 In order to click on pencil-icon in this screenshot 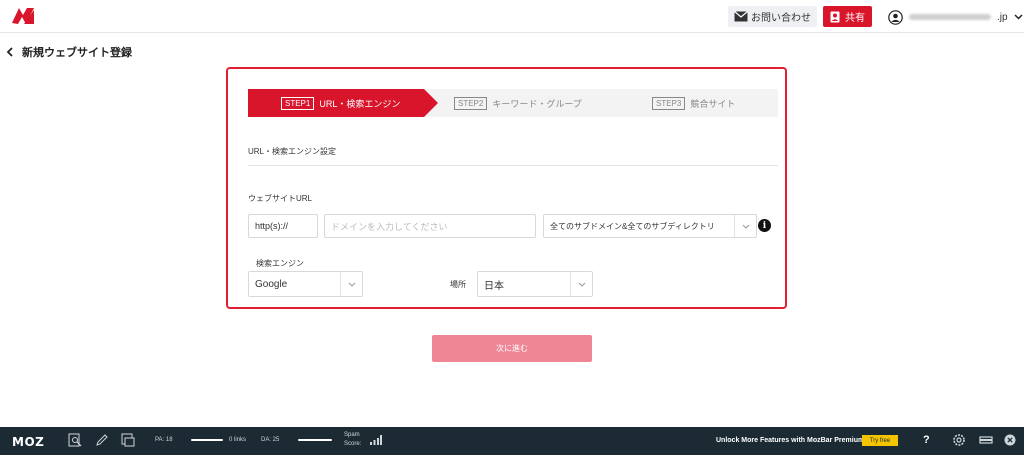, I will do `click(102, 440)`.